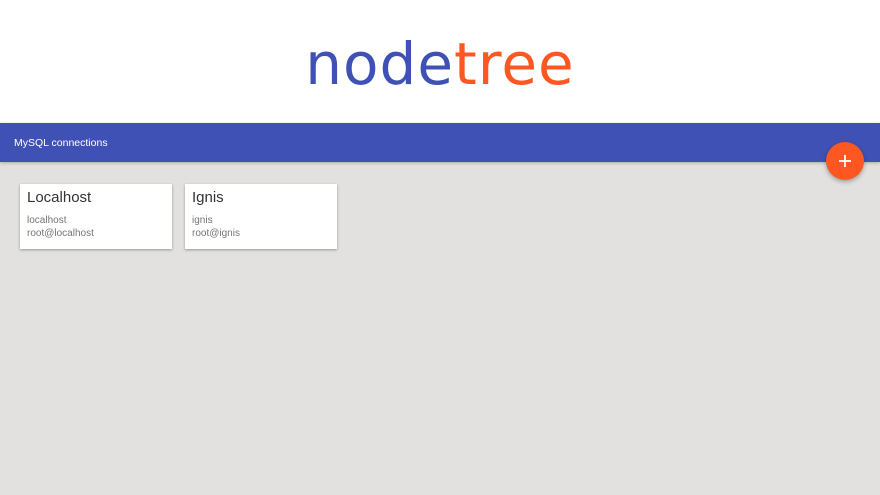  Describe the element at coordinates (216, 233) in the screenshot. I see `connection-user: root@ignis` at that location.